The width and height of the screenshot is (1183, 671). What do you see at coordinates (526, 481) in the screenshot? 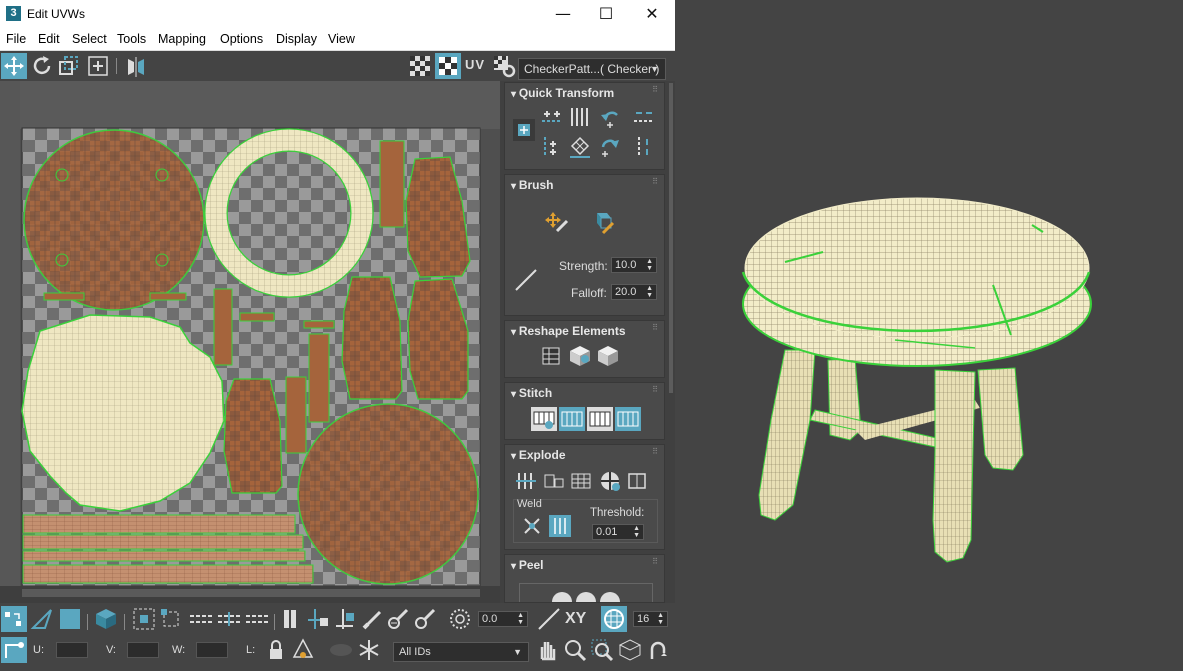
I see `break-button` at bounding box center [526, 481].